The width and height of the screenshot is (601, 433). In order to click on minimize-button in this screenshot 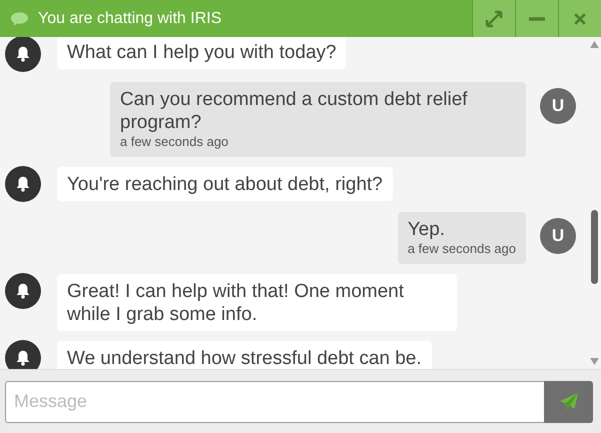, I will do `click(536, 18)`.